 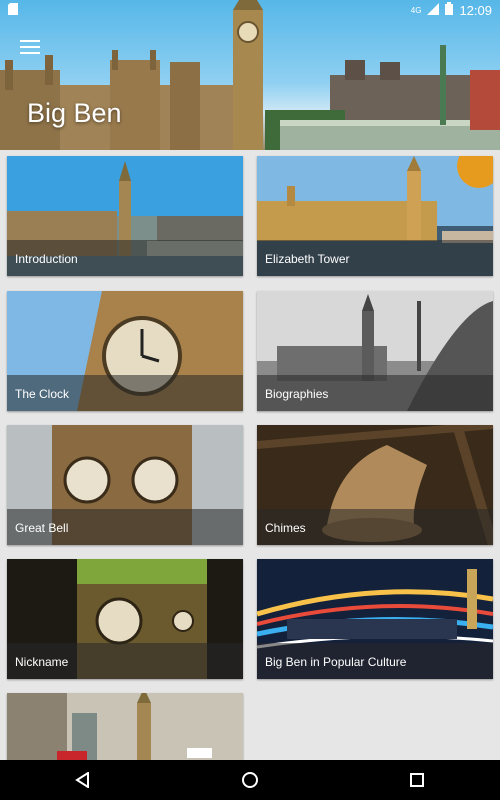 I want to click on home-button, so click(x=250, y=780).